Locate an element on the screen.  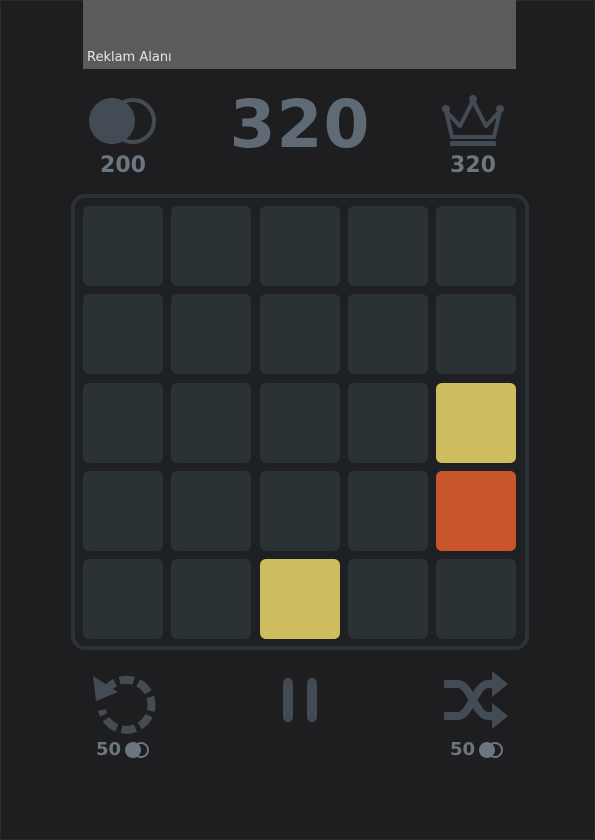
shuffle-cost: 50 is located at coordinates (477, 749).